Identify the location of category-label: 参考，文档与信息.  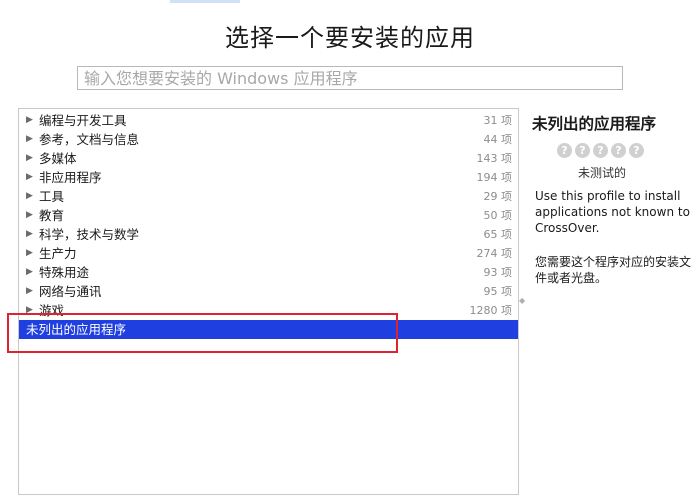
(89, 139).